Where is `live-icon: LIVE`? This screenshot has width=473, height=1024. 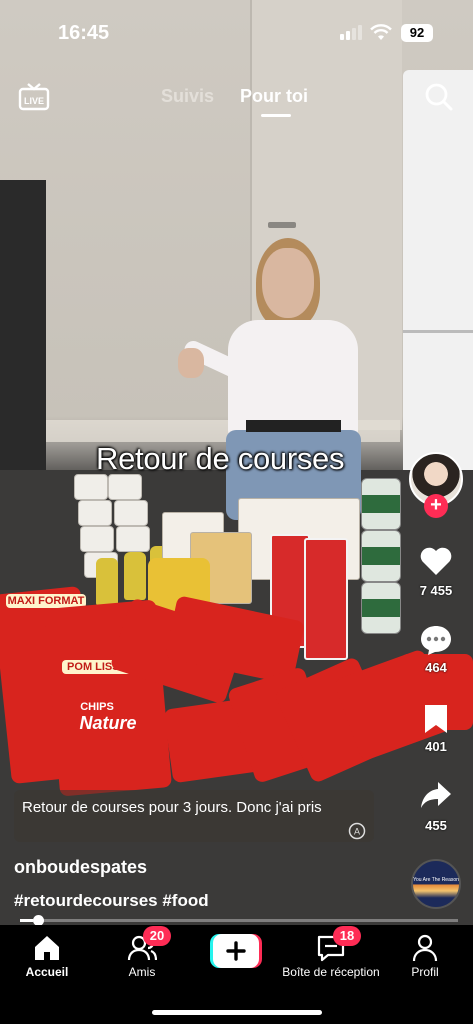
live-icon: LIVE is located at coordinates (34, 97).